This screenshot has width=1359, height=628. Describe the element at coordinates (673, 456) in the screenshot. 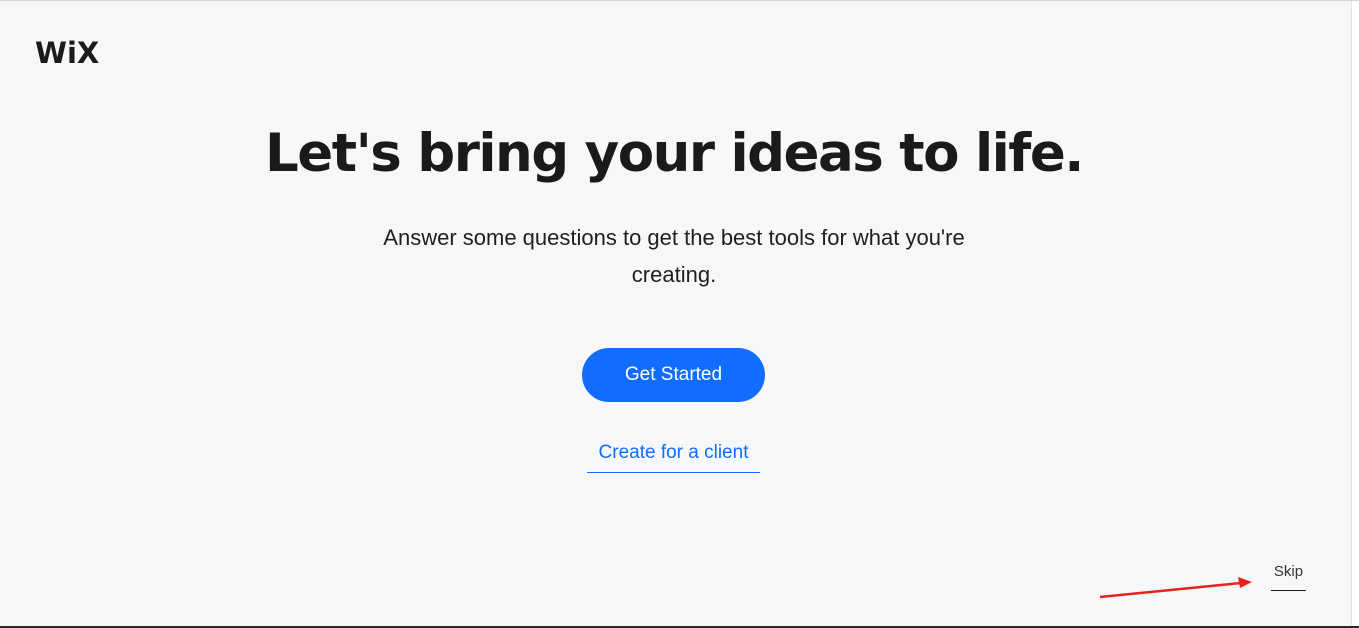

I see `create-for-client-link: Create for a client` at that location.